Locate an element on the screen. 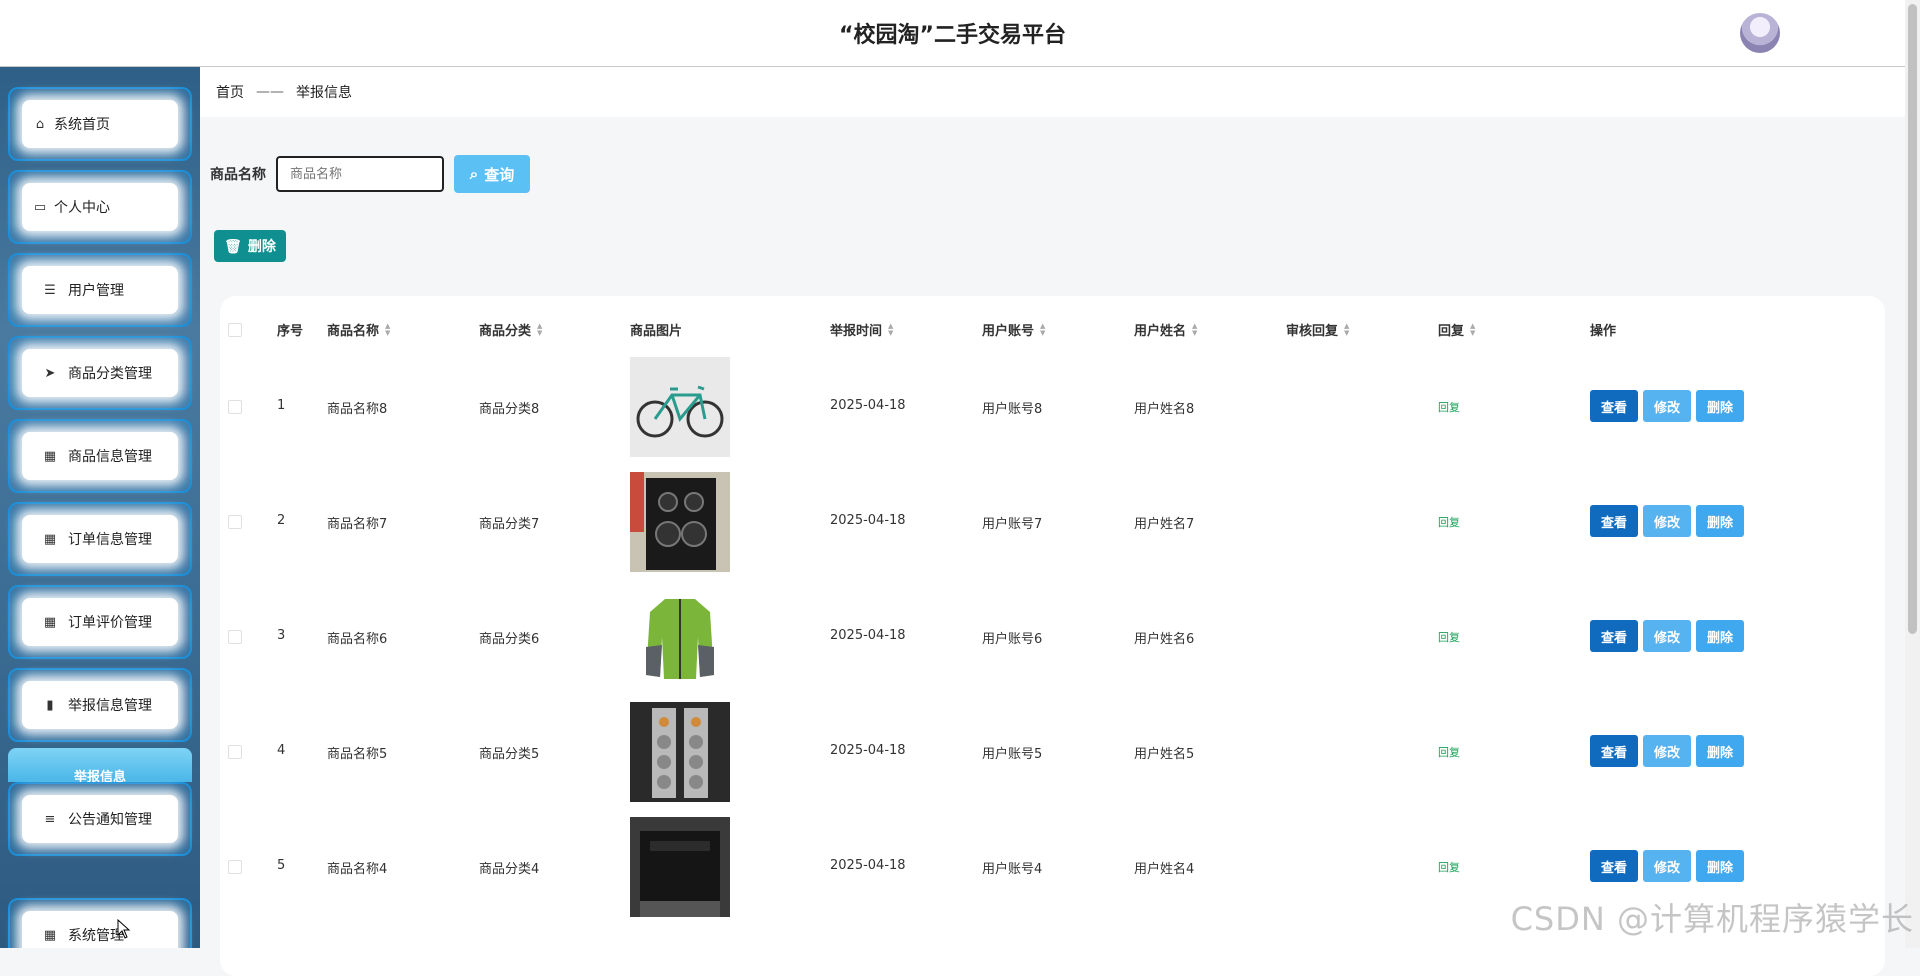  breadcrumb: 首页 —— 举报信息 is located at coordinates (1052, 92).